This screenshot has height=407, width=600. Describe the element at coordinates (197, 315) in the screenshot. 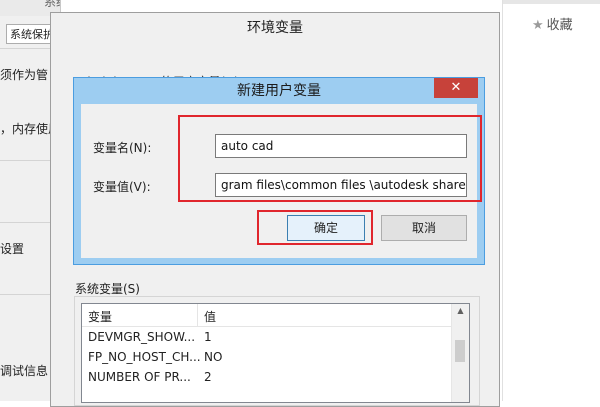

I see `column-divider` at that location.